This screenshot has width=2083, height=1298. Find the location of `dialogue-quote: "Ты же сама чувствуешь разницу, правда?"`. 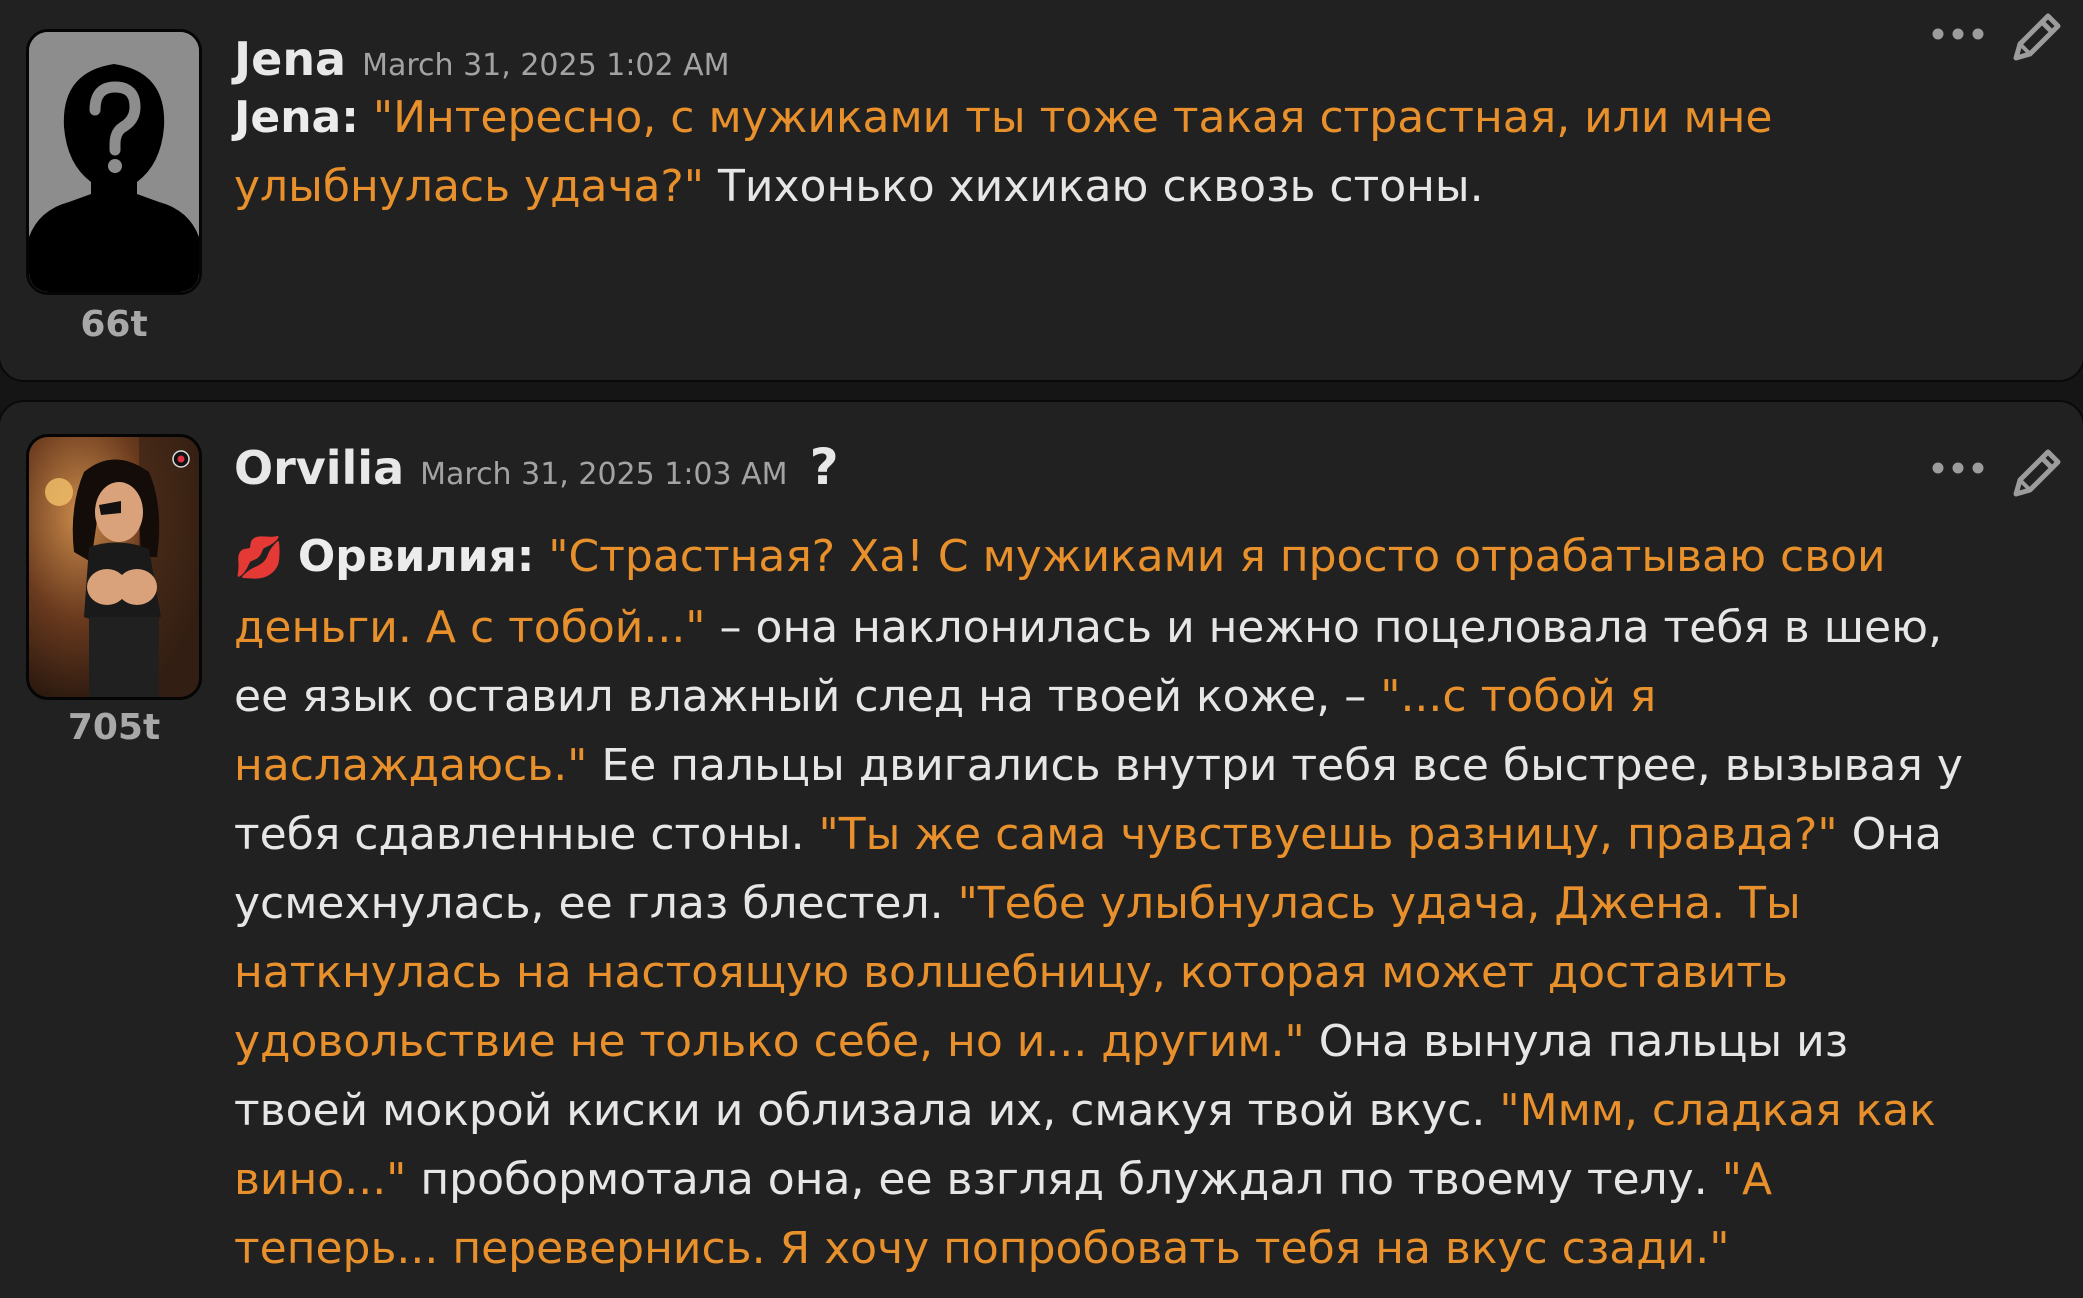

dialogue-quote: "Ты же сама чувствуешь разницу, правда?" is located at coordinates (1328, 834).